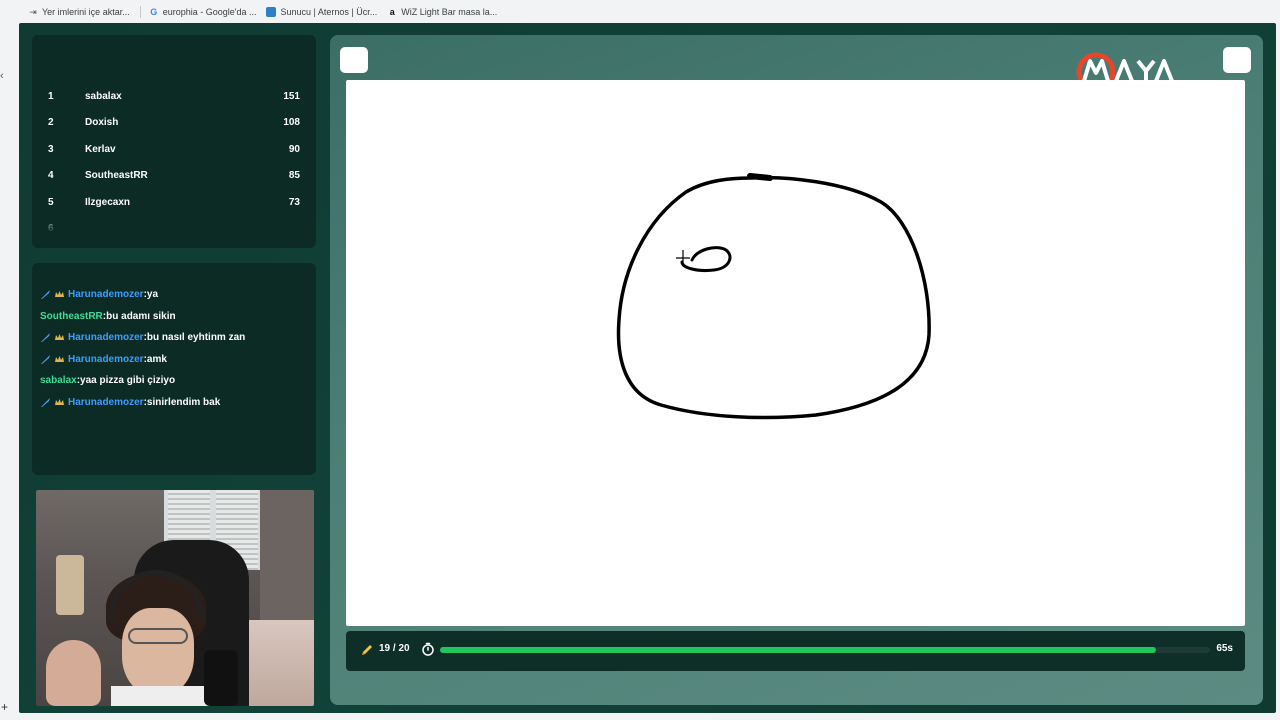 This screenshot has width=1280, height=720. Describe the element at coordinates (108, 202) in the screenshot. I see `leaderboard-name: Ilzgecaxn` at that location.